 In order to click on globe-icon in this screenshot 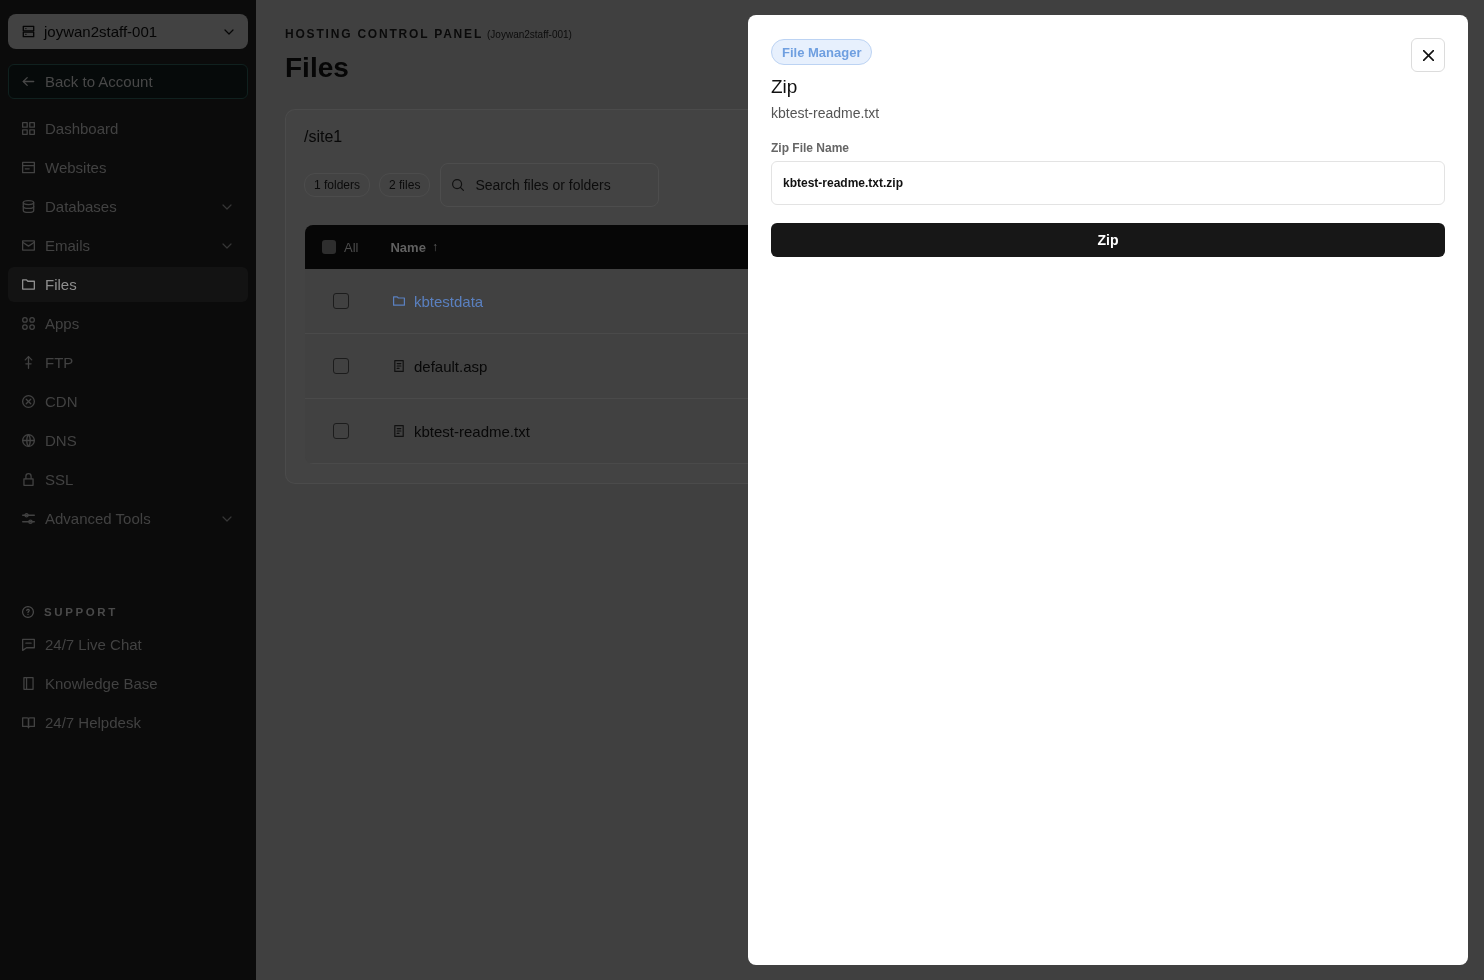, I will do `click(28, 440)`.